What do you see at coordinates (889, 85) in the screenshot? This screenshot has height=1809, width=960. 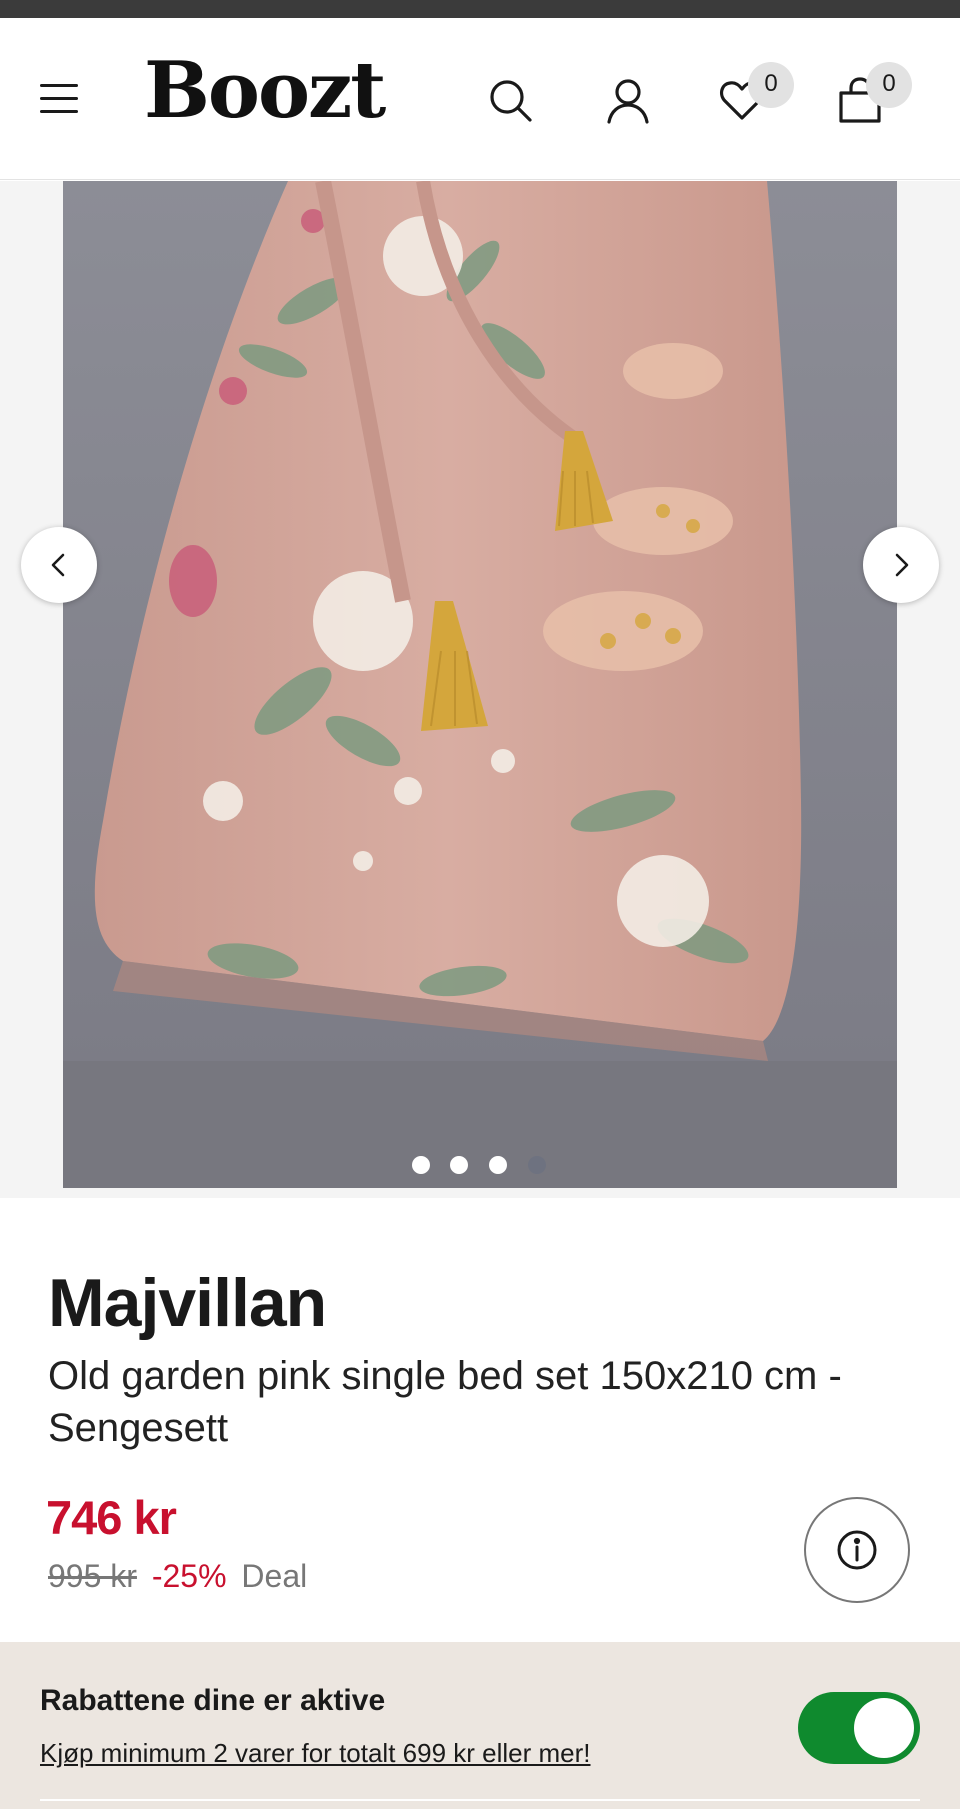 I see `cart-count-badge: 0` at bounding box center [889, 85].